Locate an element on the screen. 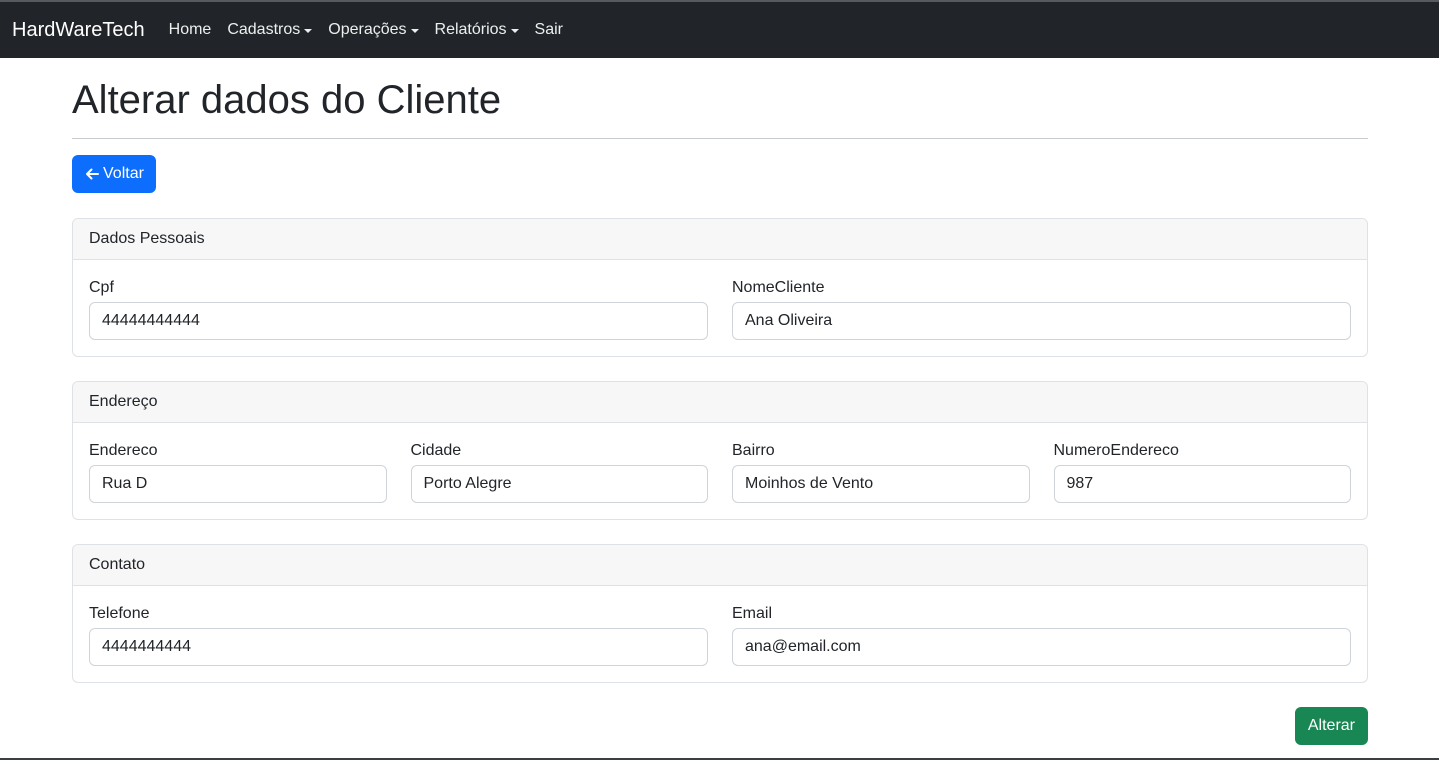 The image size is (1439, 760). back-button: Voltar is located at coordinates (114, 174).